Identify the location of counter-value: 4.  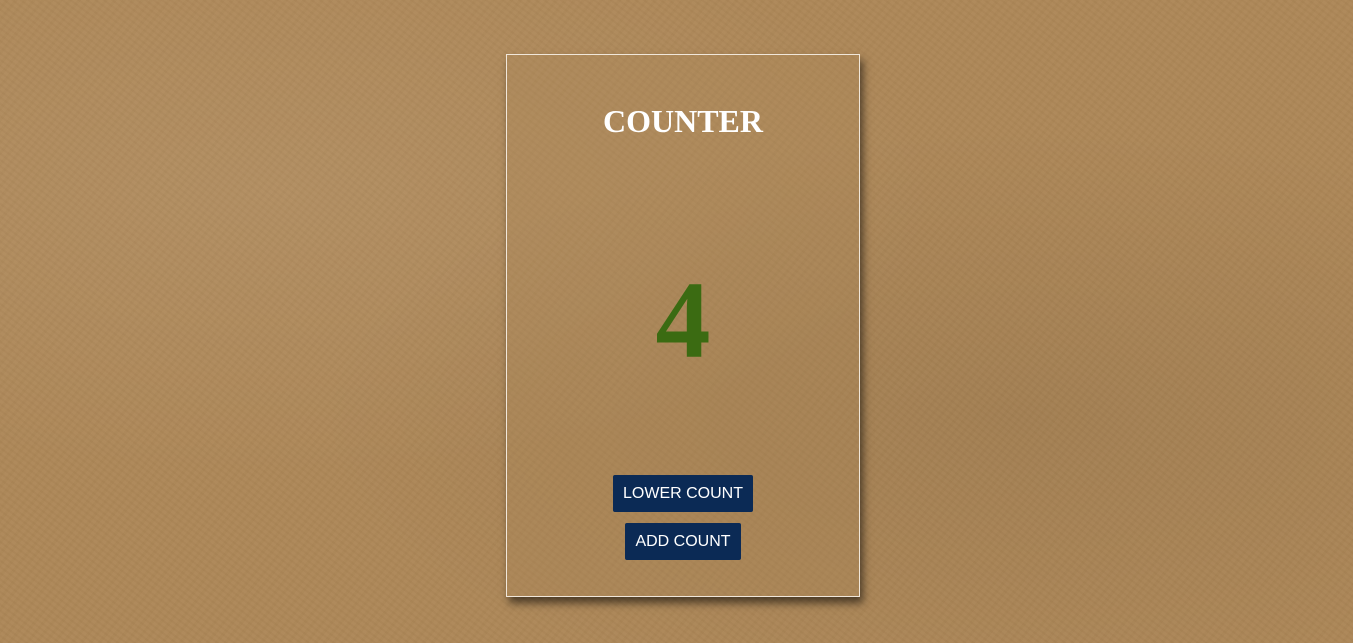
(683, 320).